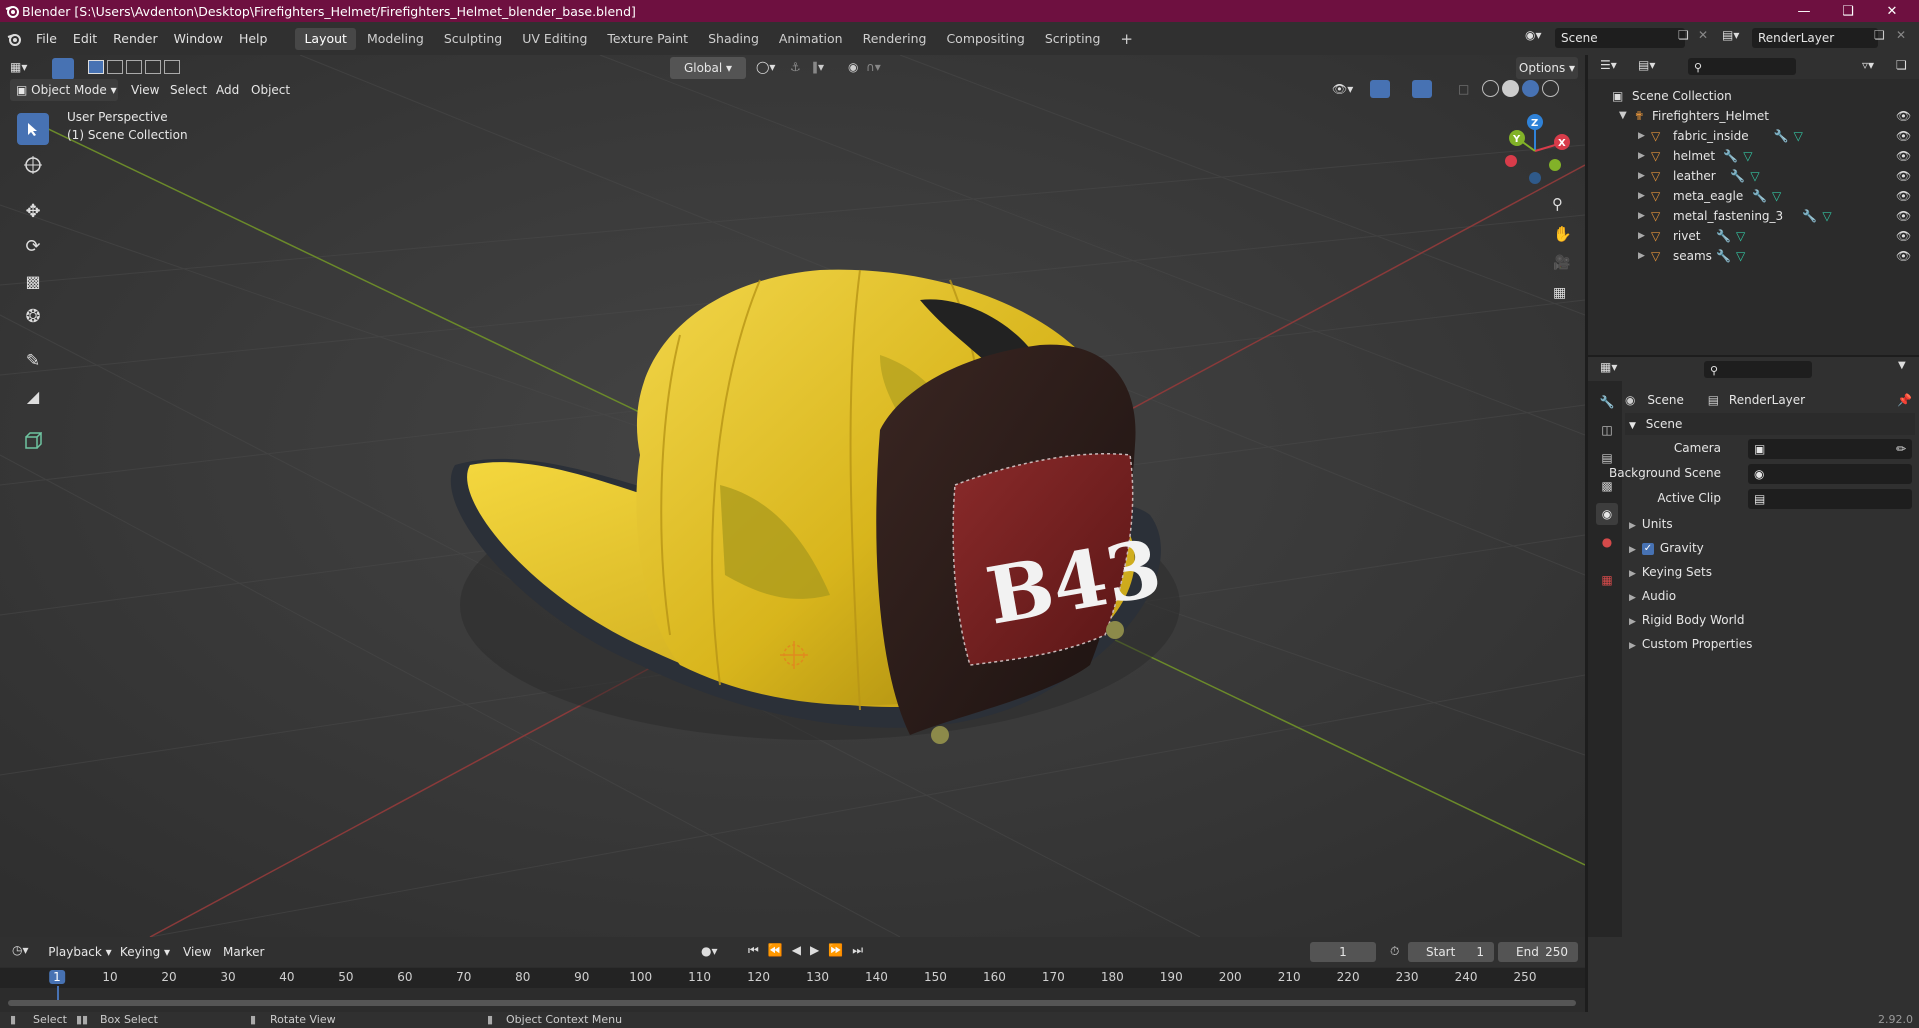  I want to click on outliner-row-scene-collection: ▣ Scene Collection, so click(1753, 96).